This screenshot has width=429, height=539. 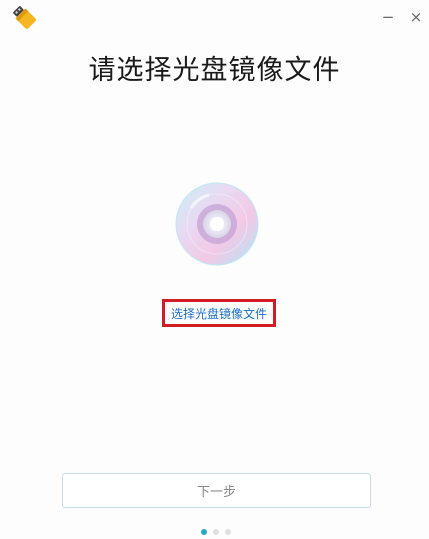 I want to click on page-title: 请选择光盘镜像文件, so click(x=214, y=70).